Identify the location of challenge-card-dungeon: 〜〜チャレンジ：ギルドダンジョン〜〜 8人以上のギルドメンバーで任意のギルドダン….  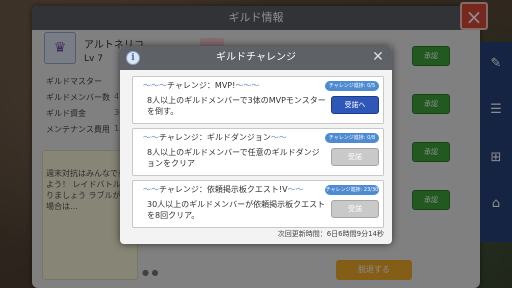
(258, 152).